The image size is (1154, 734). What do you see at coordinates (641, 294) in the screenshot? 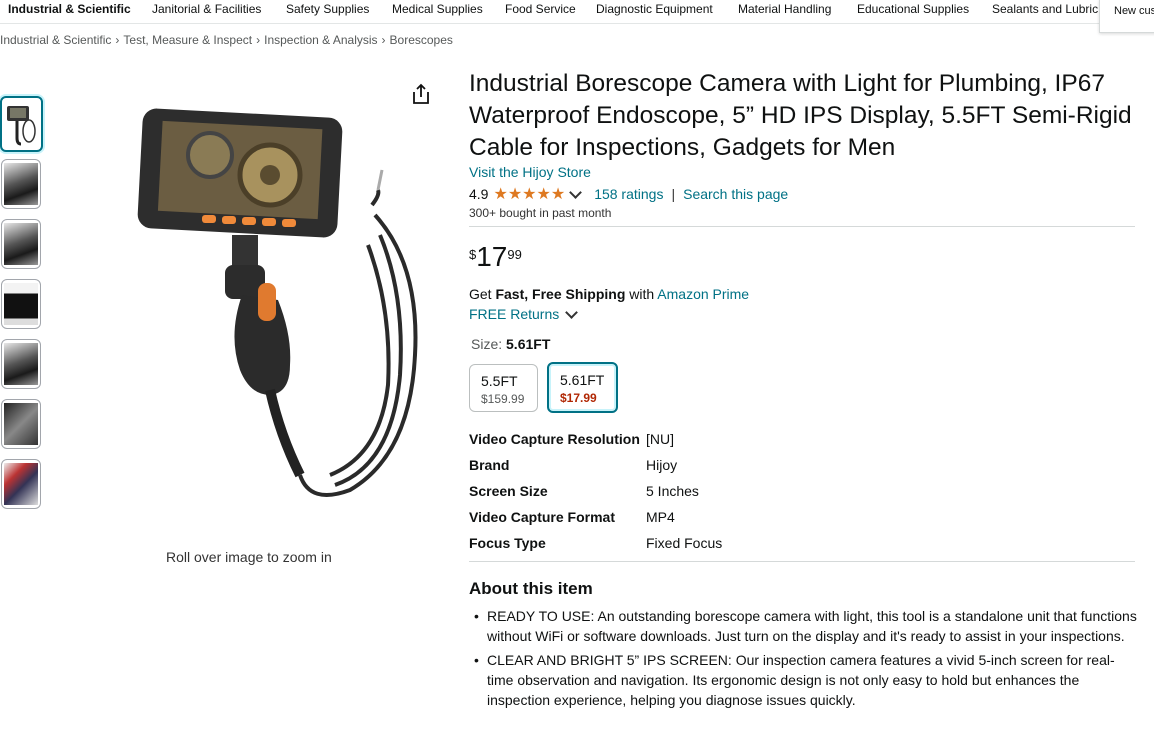
I see `shipping-middle: with` at bounding box center [641, 294].